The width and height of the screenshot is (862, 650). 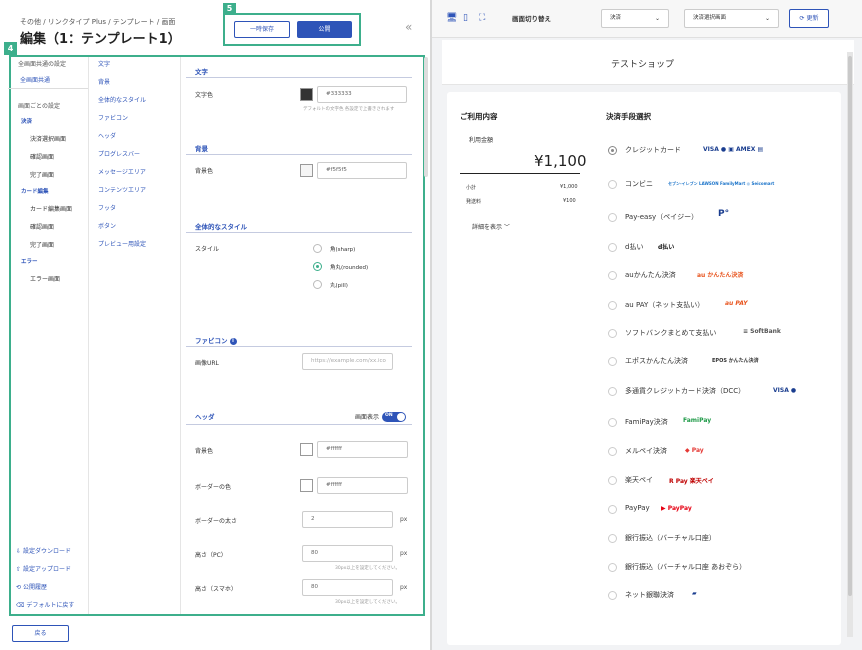 What do you see at coordinates (612, 451) in the screenshot?
I see `payment-radio-merpay` at bounding box center [612, 451].